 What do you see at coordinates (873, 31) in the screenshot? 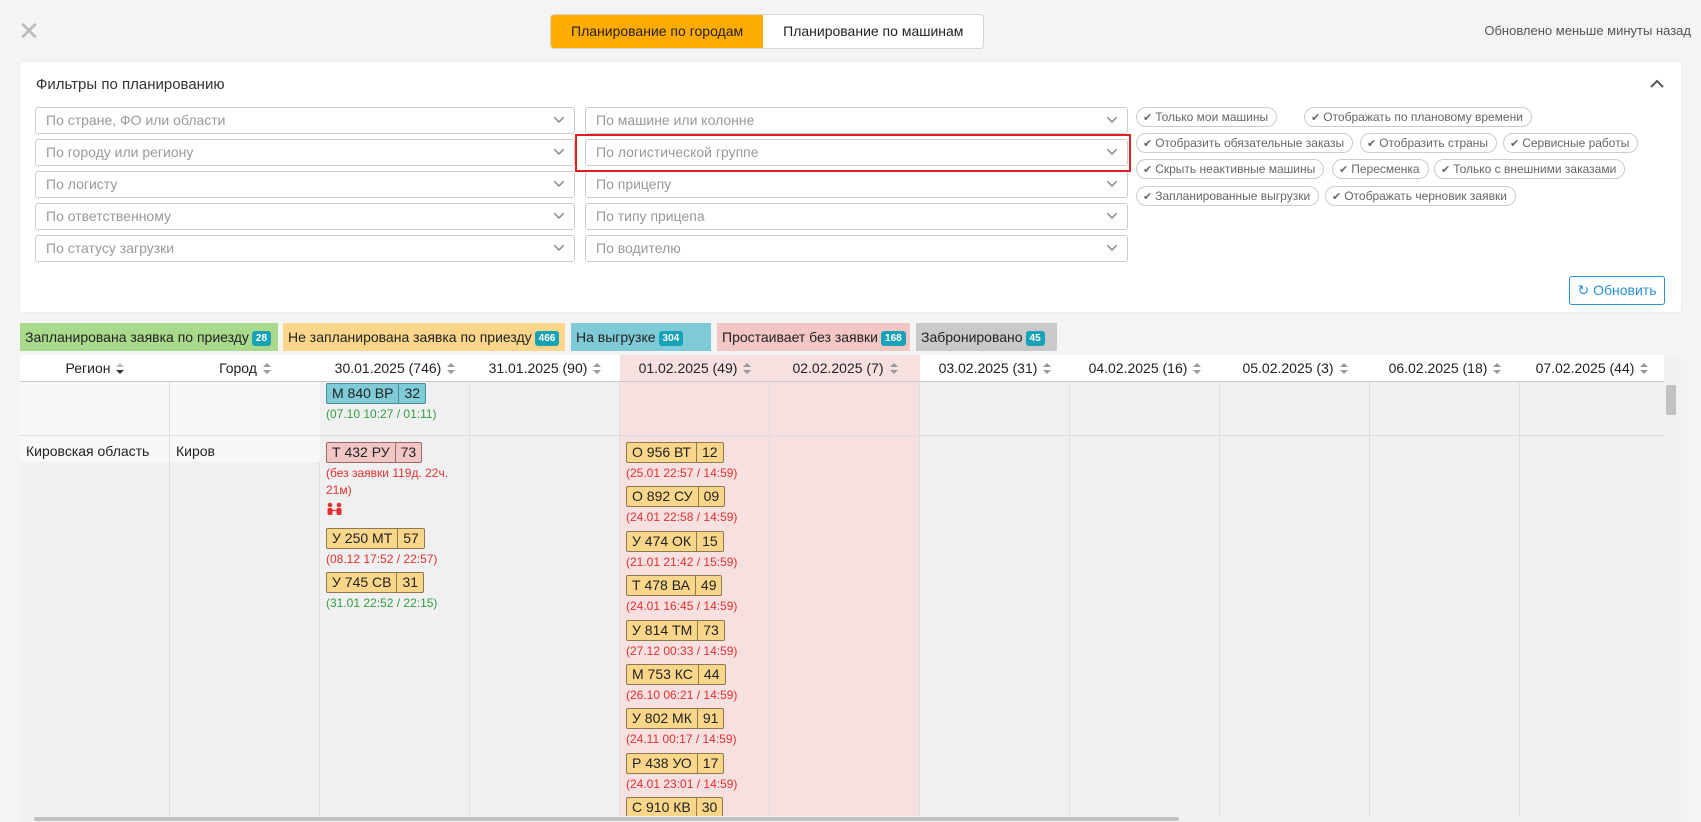
I see `mode-by-vehicles-button: Планирование по машинам` at bounding box center [873, 31].